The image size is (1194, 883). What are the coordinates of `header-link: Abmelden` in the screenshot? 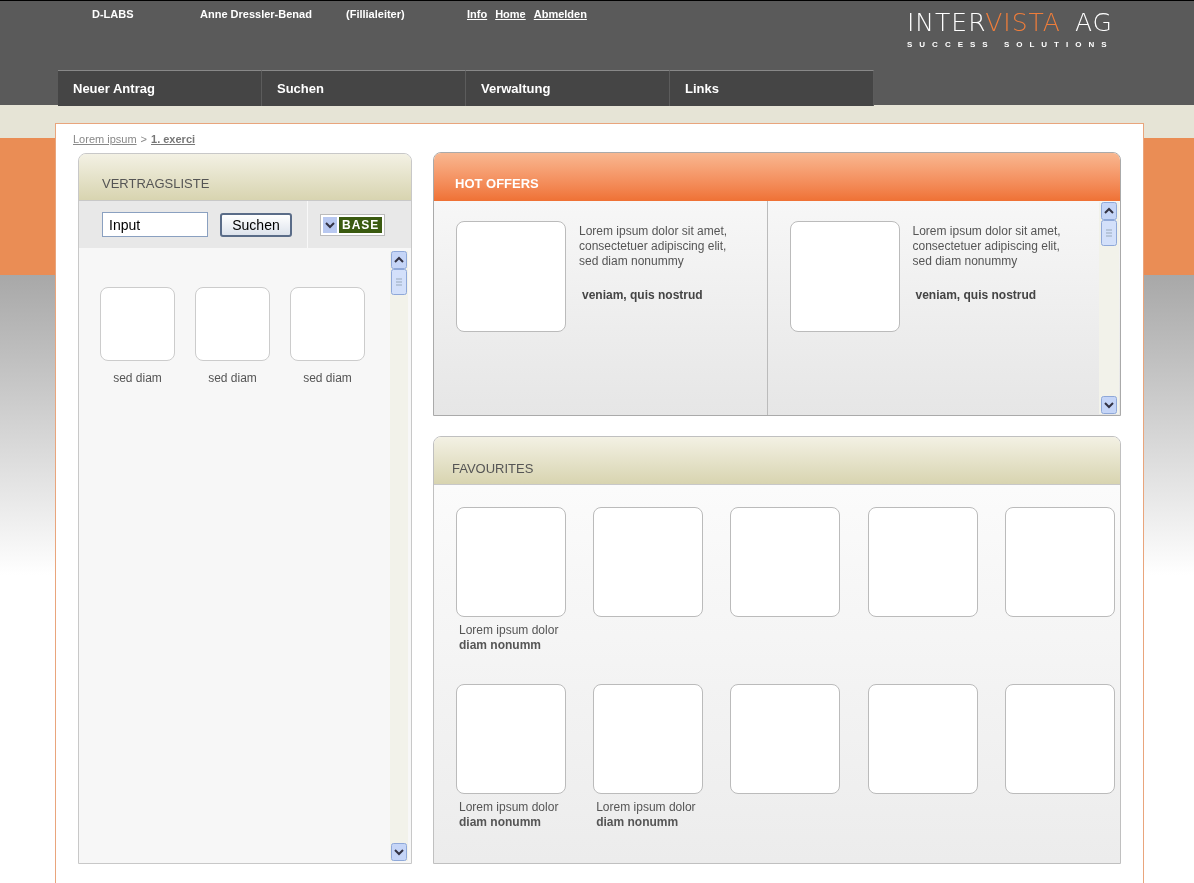 It's located at (560, 14).